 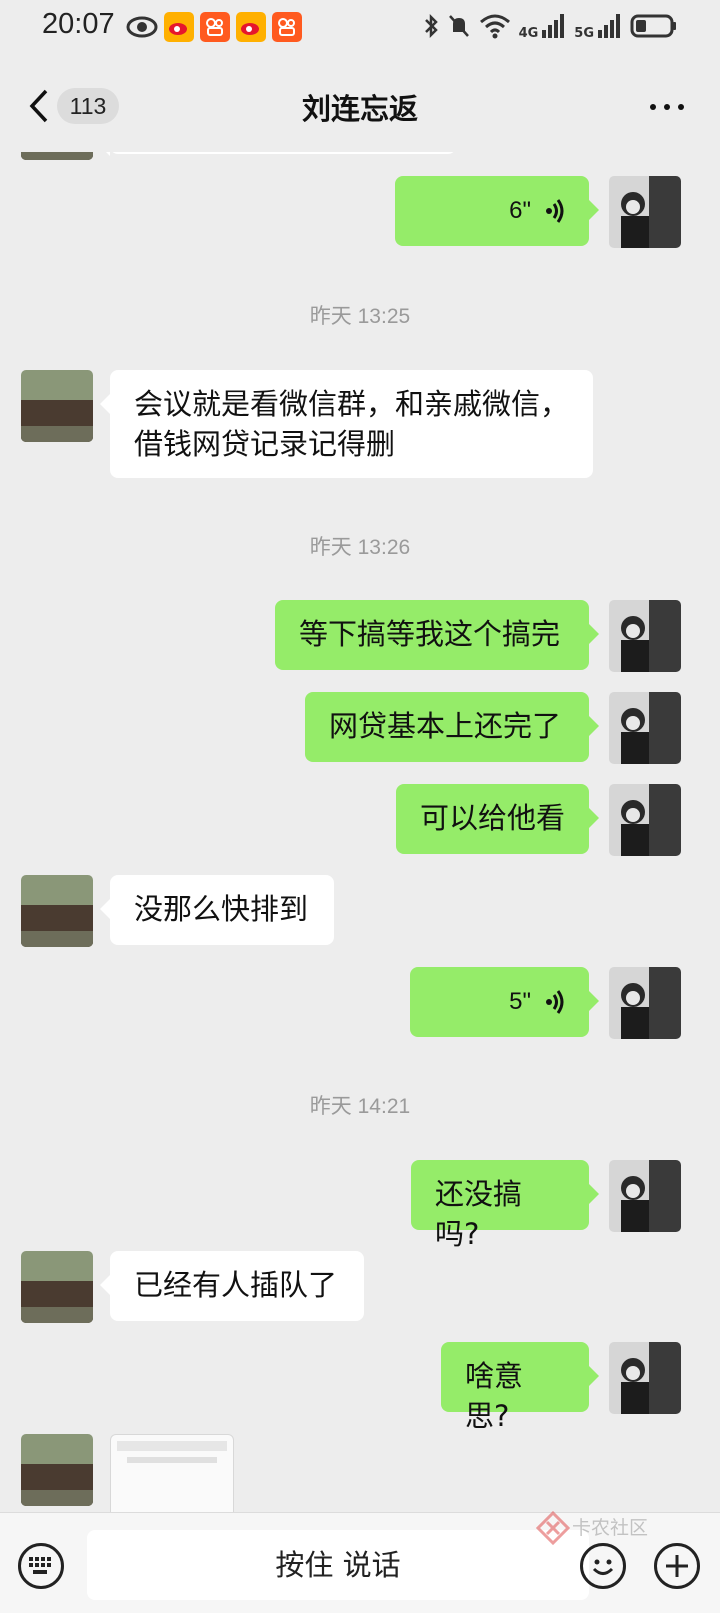 I want to click on message-text: 还没搞吗?, so click(x=479, y=1214).